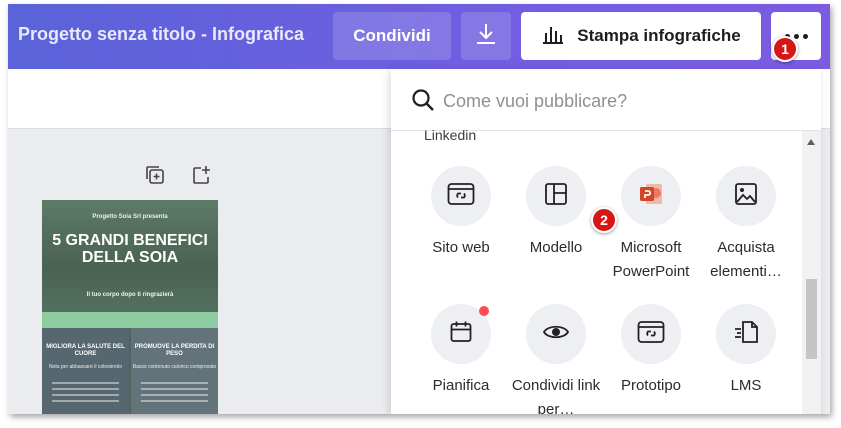 The height and width of the screenshot is (428, 841). I want to click on scrollbar-thumb, so click(811, 319).